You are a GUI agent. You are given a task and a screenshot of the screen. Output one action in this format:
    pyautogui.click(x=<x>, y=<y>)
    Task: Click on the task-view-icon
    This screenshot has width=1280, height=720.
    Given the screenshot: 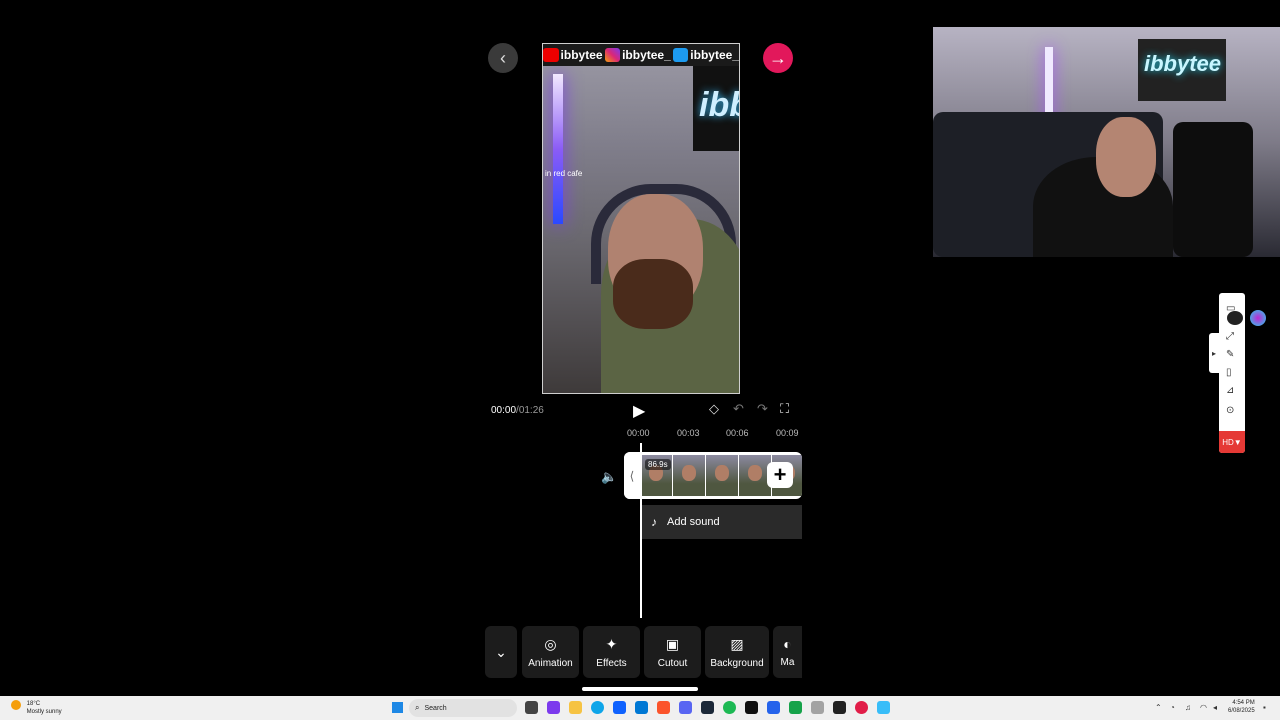 What is the action you would take?
    pyautogui.click(x=531, y=707)
    